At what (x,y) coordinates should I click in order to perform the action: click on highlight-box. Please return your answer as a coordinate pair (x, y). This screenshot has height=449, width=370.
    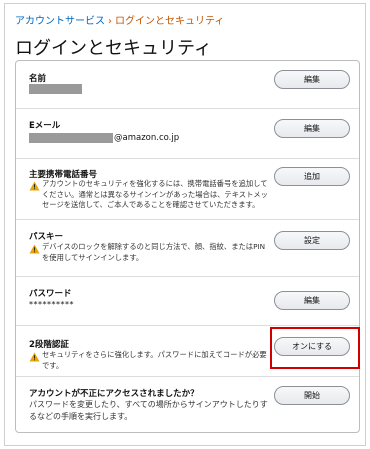
    Looking at the image, I should click on (315, 348).